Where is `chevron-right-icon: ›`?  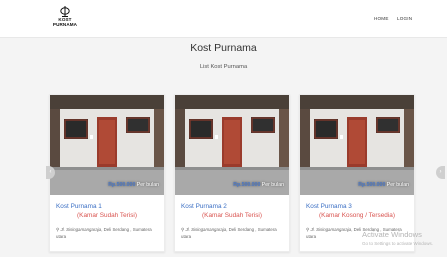 chevron-right-icon: › is located at coordinates (440, 172).